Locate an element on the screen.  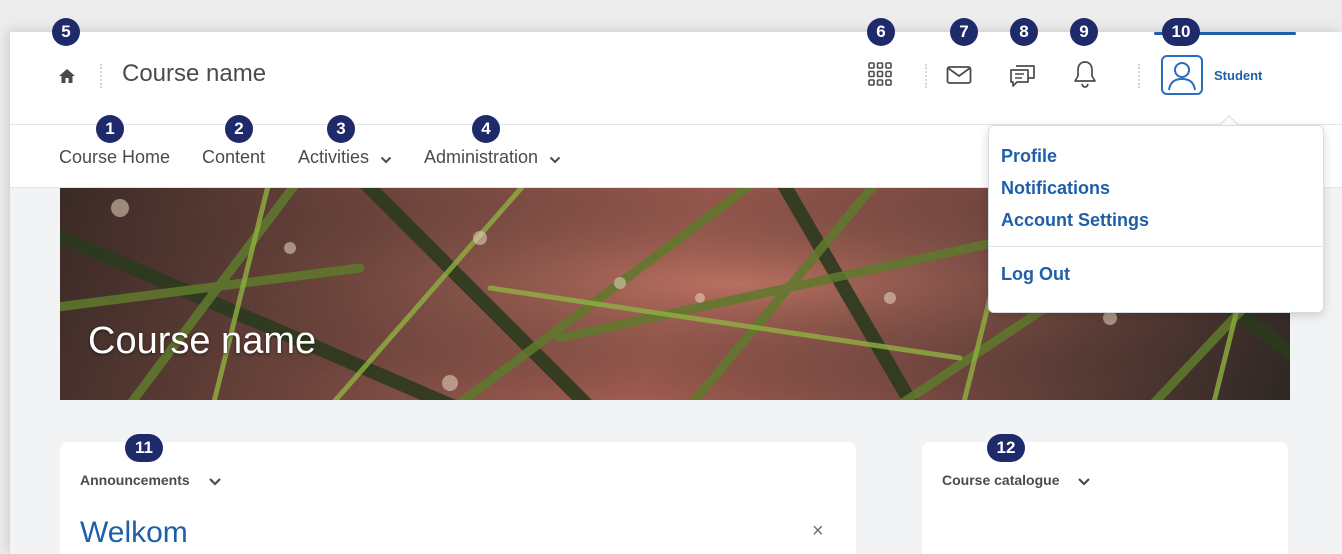
nav-item-activities: Activities is located at coordinates (345, 158).